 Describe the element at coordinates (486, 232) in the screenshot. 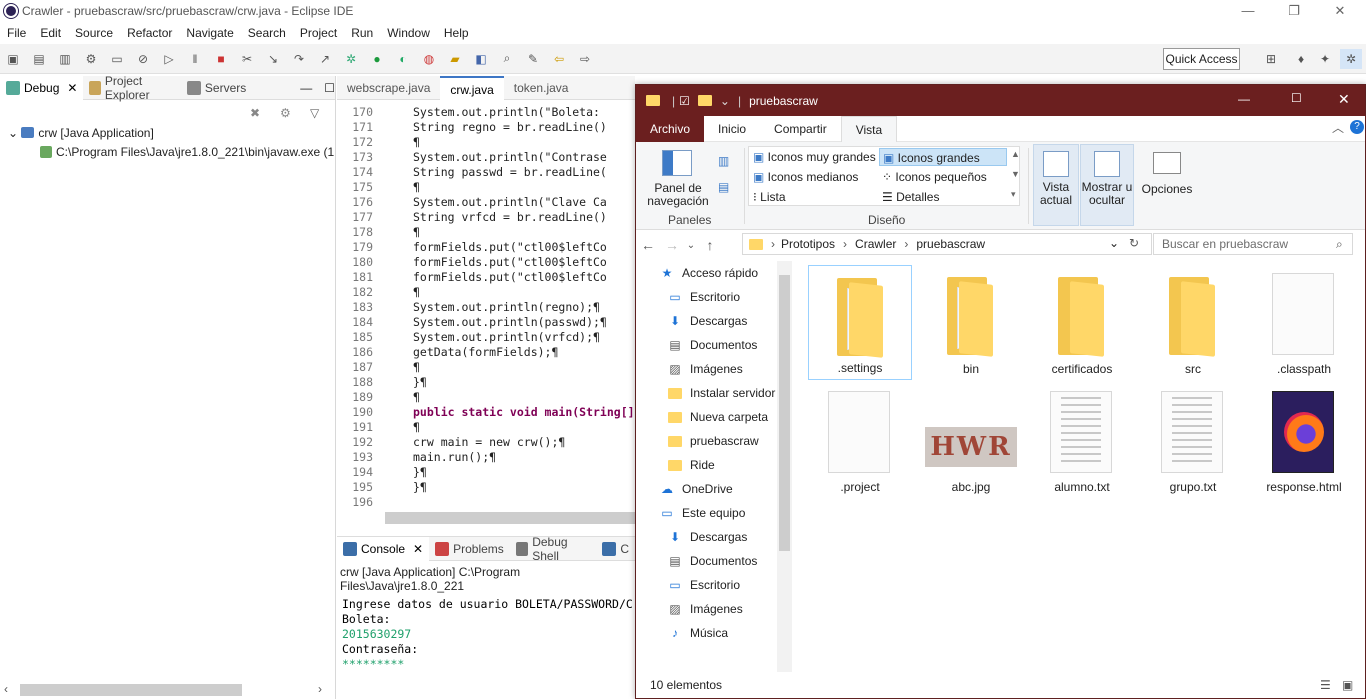

I see `code-line: 178 ¶` at that location.